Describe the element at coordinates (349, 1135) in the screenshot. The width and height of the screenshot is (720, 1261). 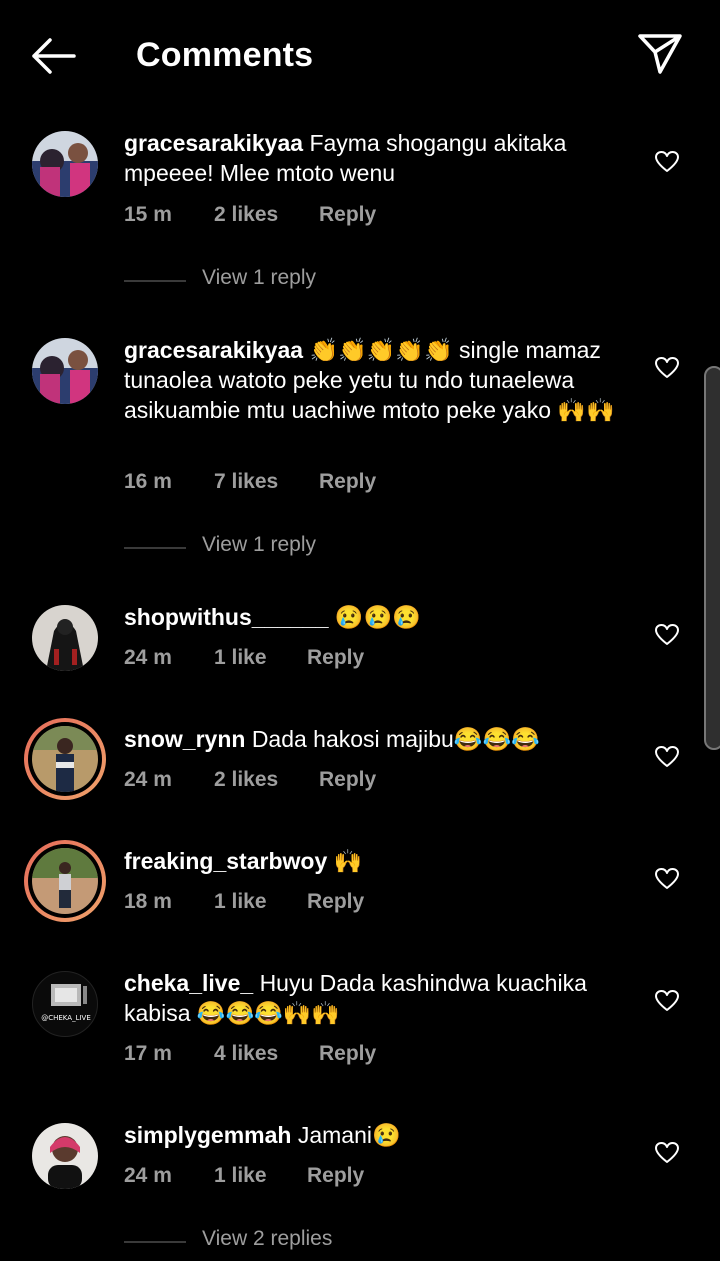
I see `comment-text: Jamani😢` at that location.